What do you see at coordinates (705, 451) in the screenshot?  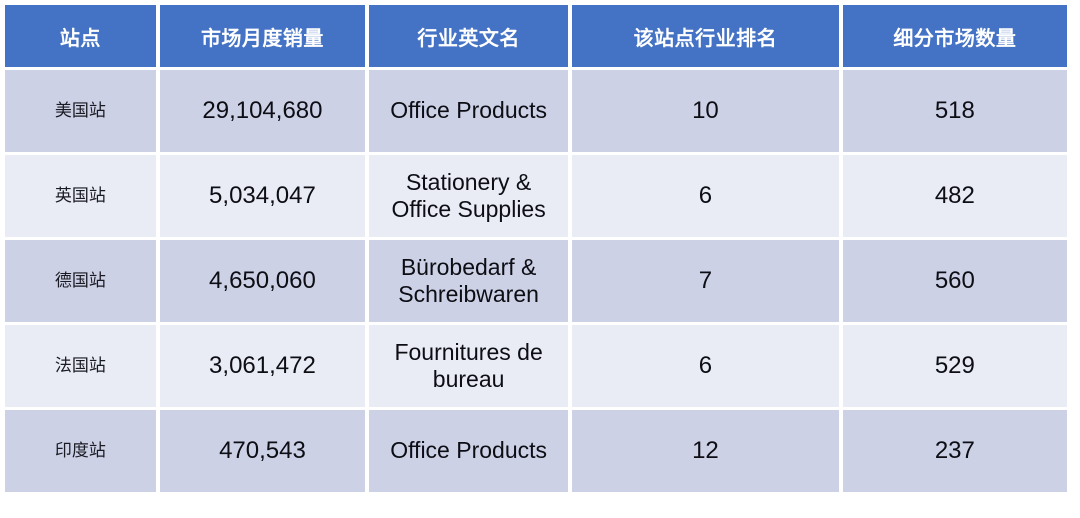 I see `cell-rank: 12` at bounding box center [705, 451].